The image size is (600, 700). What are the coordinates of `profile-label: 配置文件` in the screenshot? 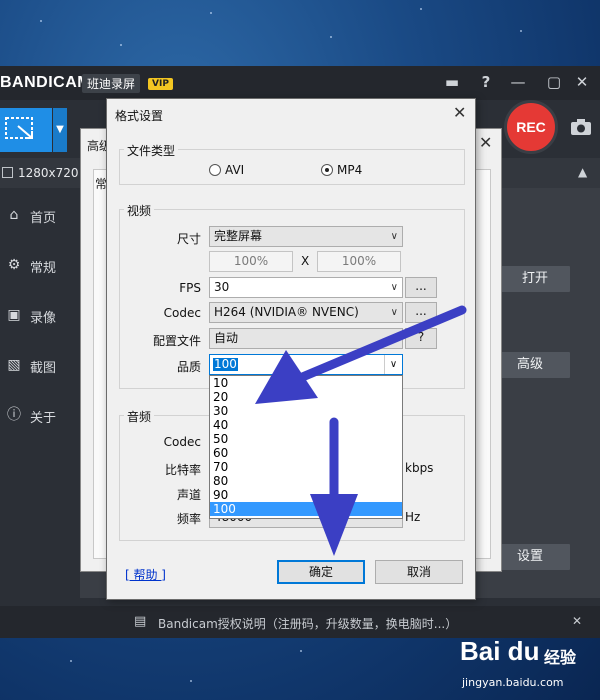 It's located at (176, 341).